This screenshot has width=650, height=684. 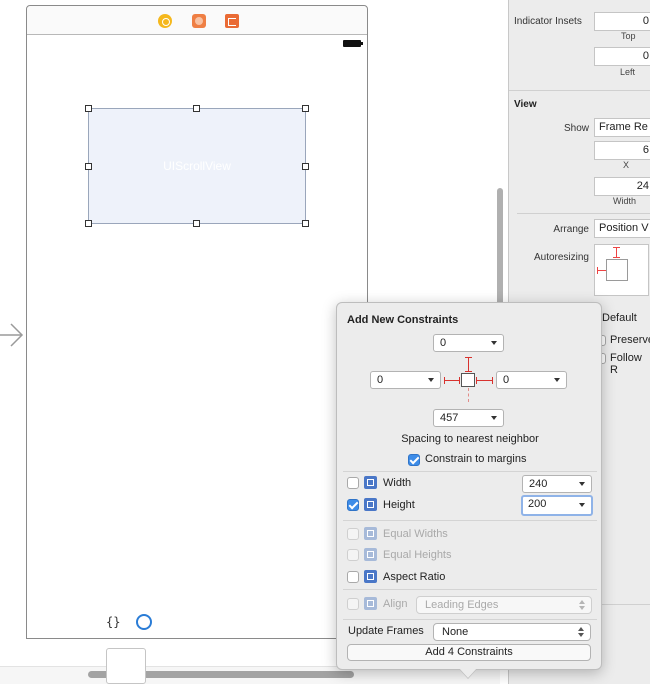 I want to click on update-frames-value: None, so click(x=455, y=632).